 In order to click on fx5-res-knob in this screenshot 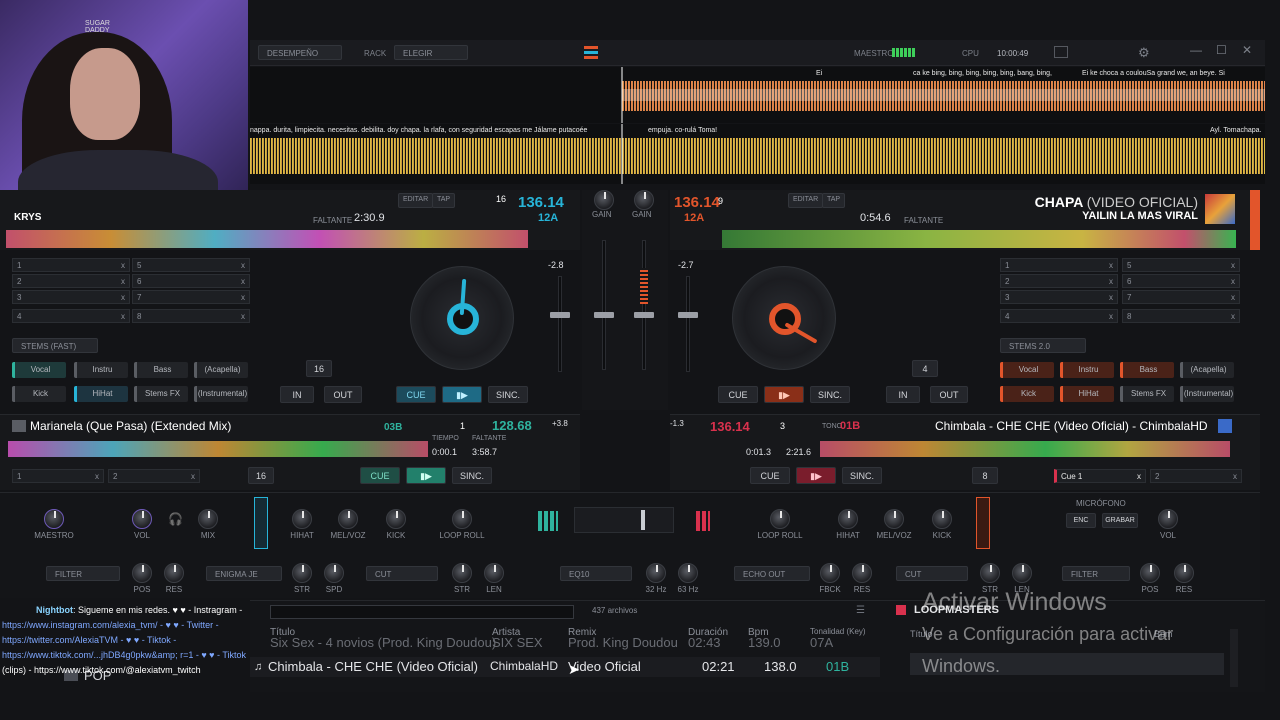, I will do `click(862, 573)`.